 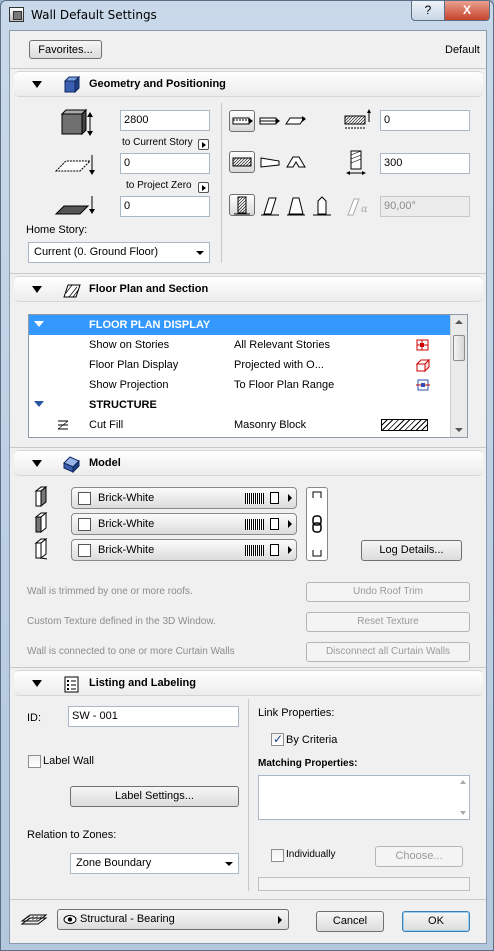 What do you see at coordinates (296, 121) in the screenshot?
I see `ref-line-inside-icon` at bounding box center [296, 121].